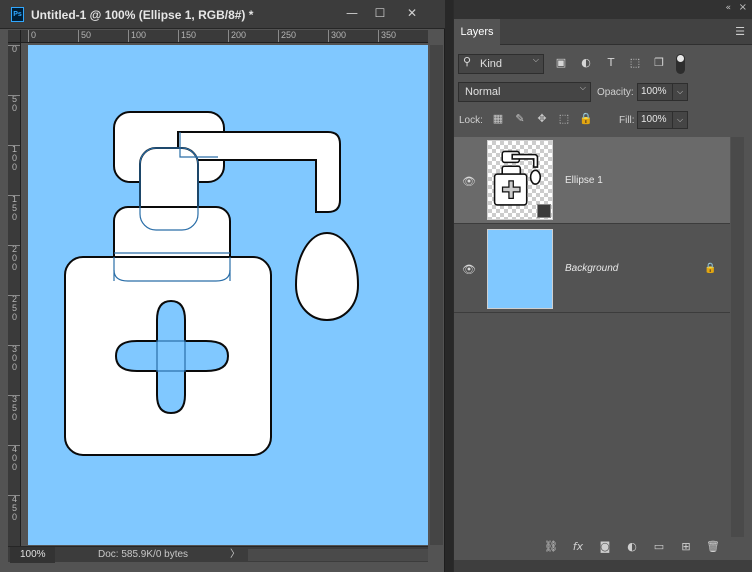 This screenshot has width=752, height=572. I want to click on ruler-v-tick: 150, so click(14, 208).